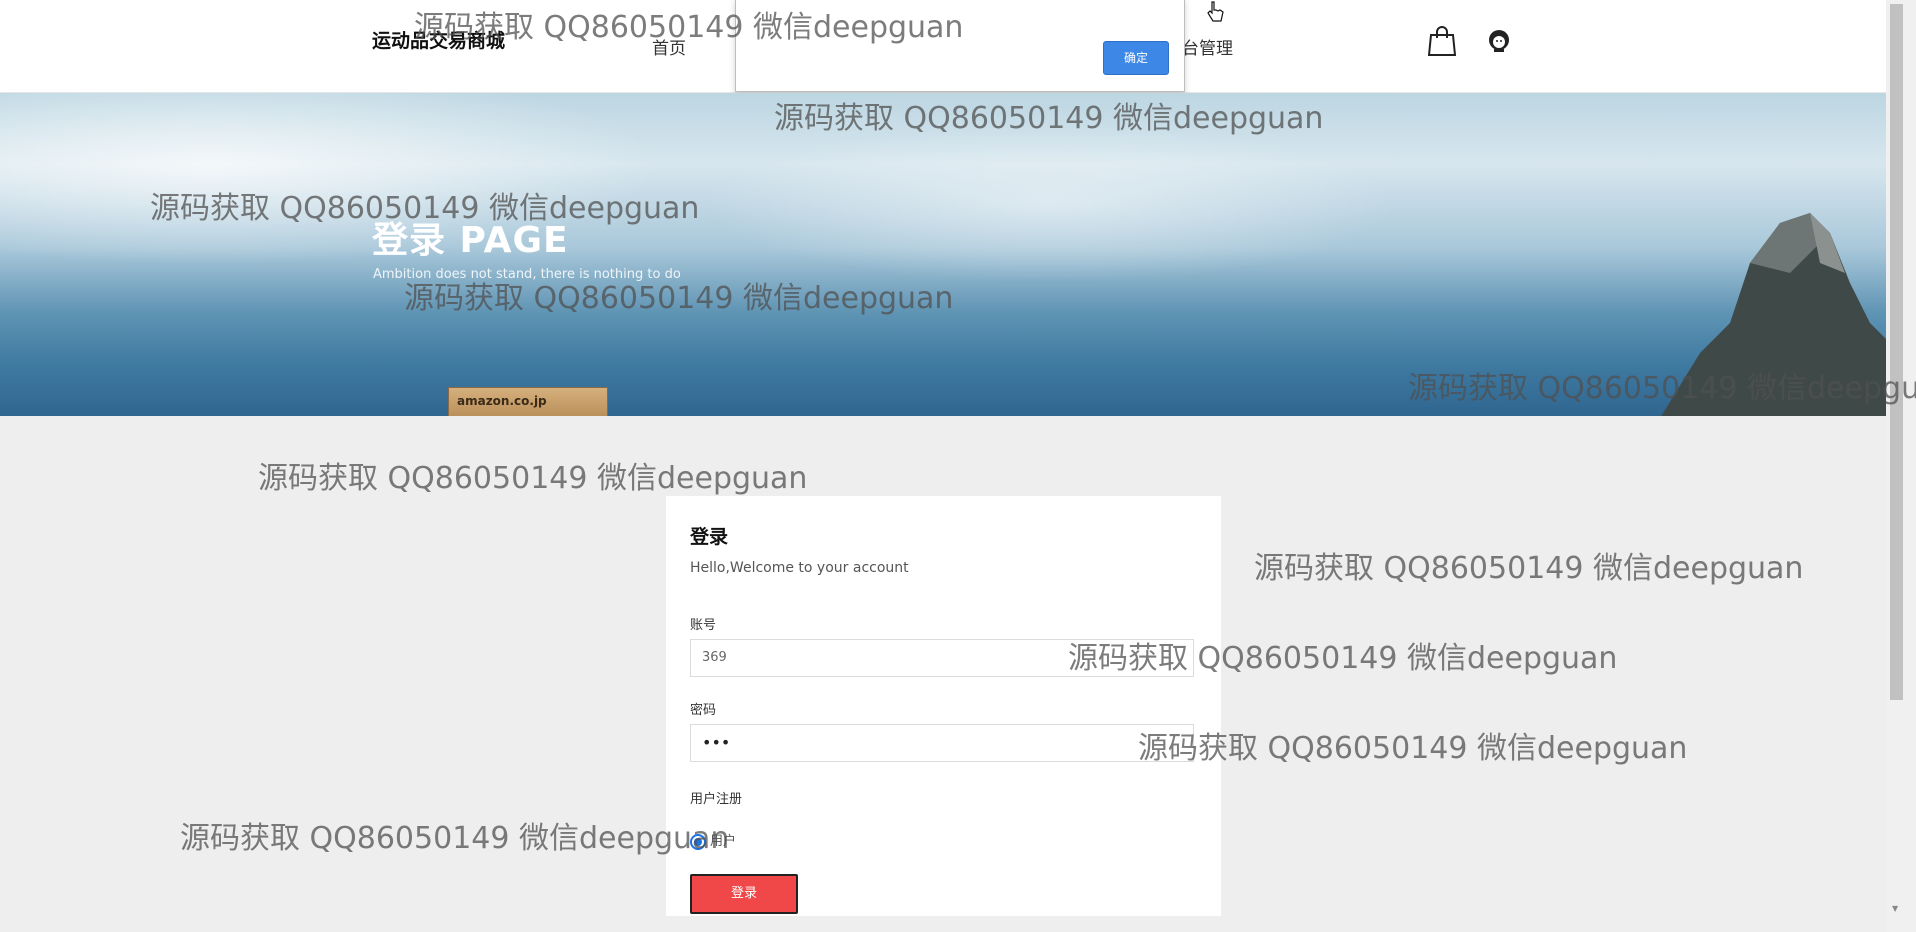  I want to click on role-radio-group: 用户, so click(713, 840).